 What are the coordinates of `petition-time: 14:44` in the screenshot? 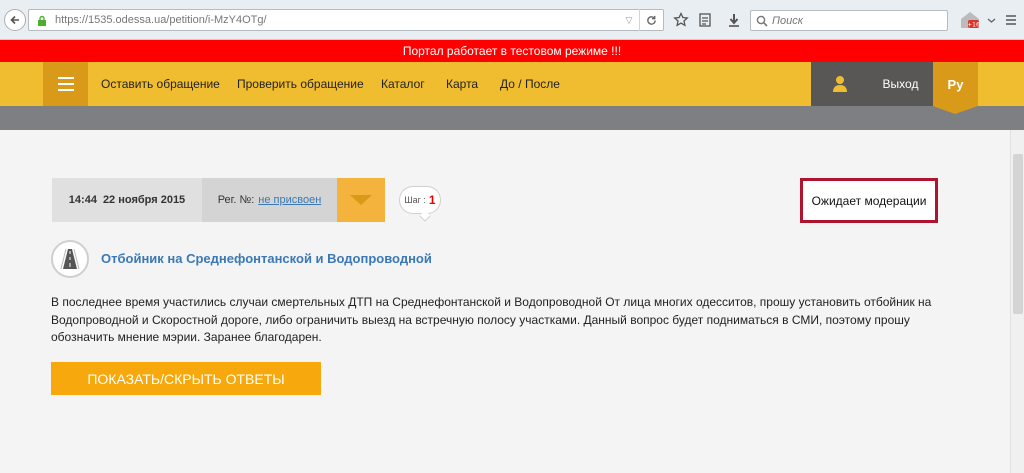 It's located at (82, 200).